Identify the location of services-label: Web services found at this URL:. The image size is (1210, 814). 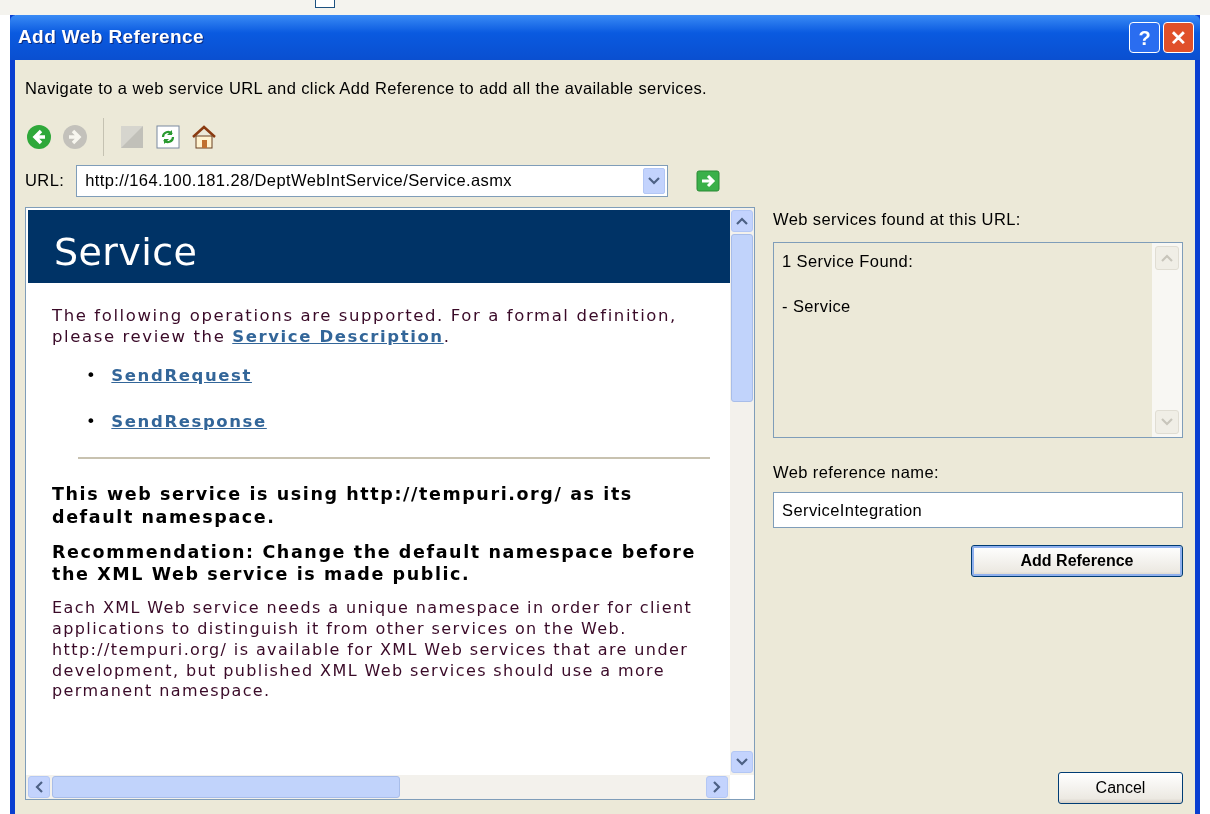
(897, 219).